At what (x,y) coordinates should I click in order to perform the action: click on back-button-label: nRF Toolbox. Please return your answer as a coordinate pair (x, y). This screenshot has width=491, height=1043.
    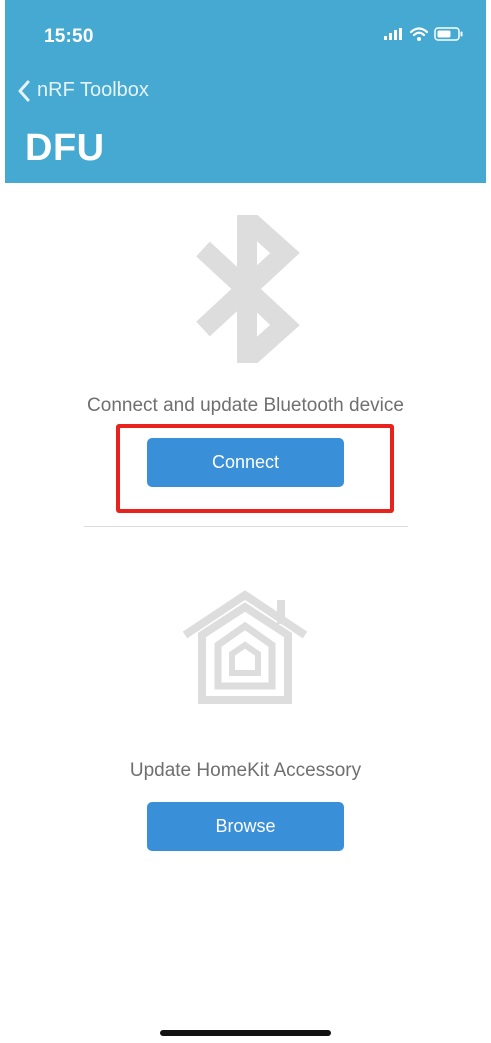
    Looking at the image, I should click on (93, 90).